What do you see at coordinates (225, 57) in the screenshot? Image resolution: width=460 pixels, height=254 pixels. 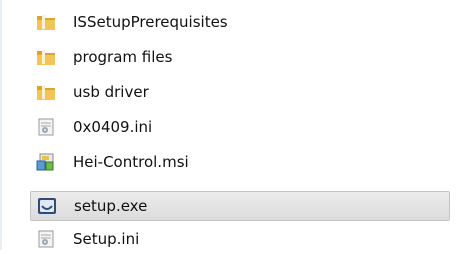 I see `file-row-program-files: program files` at bounding box center [225, 57].